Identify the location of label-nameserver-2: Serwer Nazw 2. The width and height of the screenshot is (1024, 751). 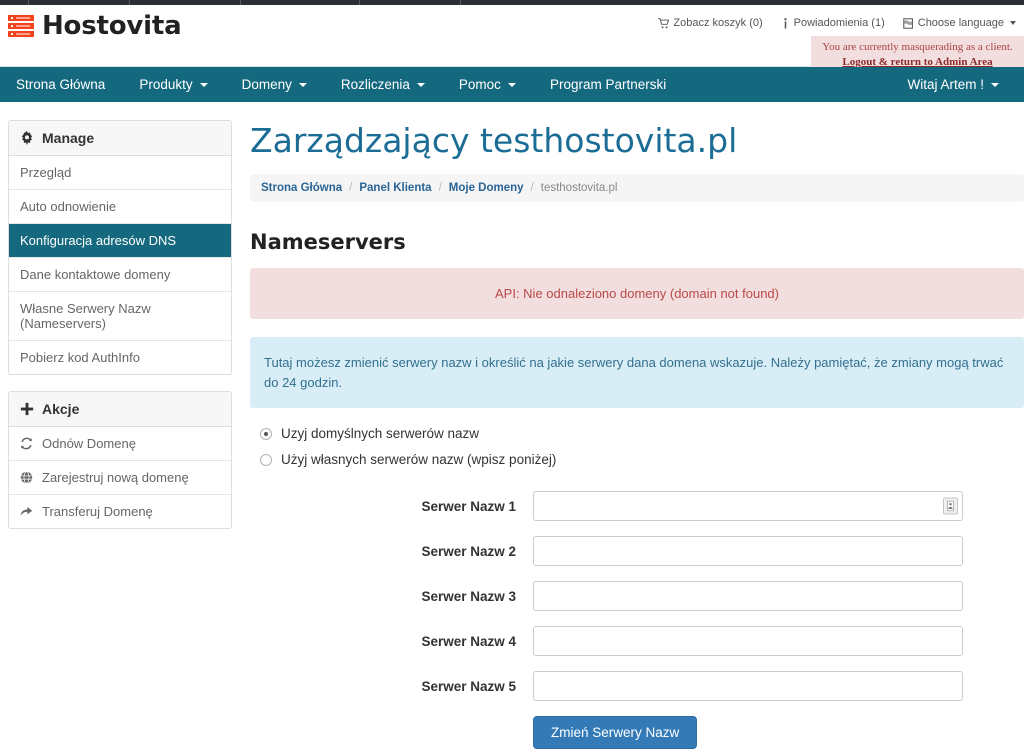
(468, 551).